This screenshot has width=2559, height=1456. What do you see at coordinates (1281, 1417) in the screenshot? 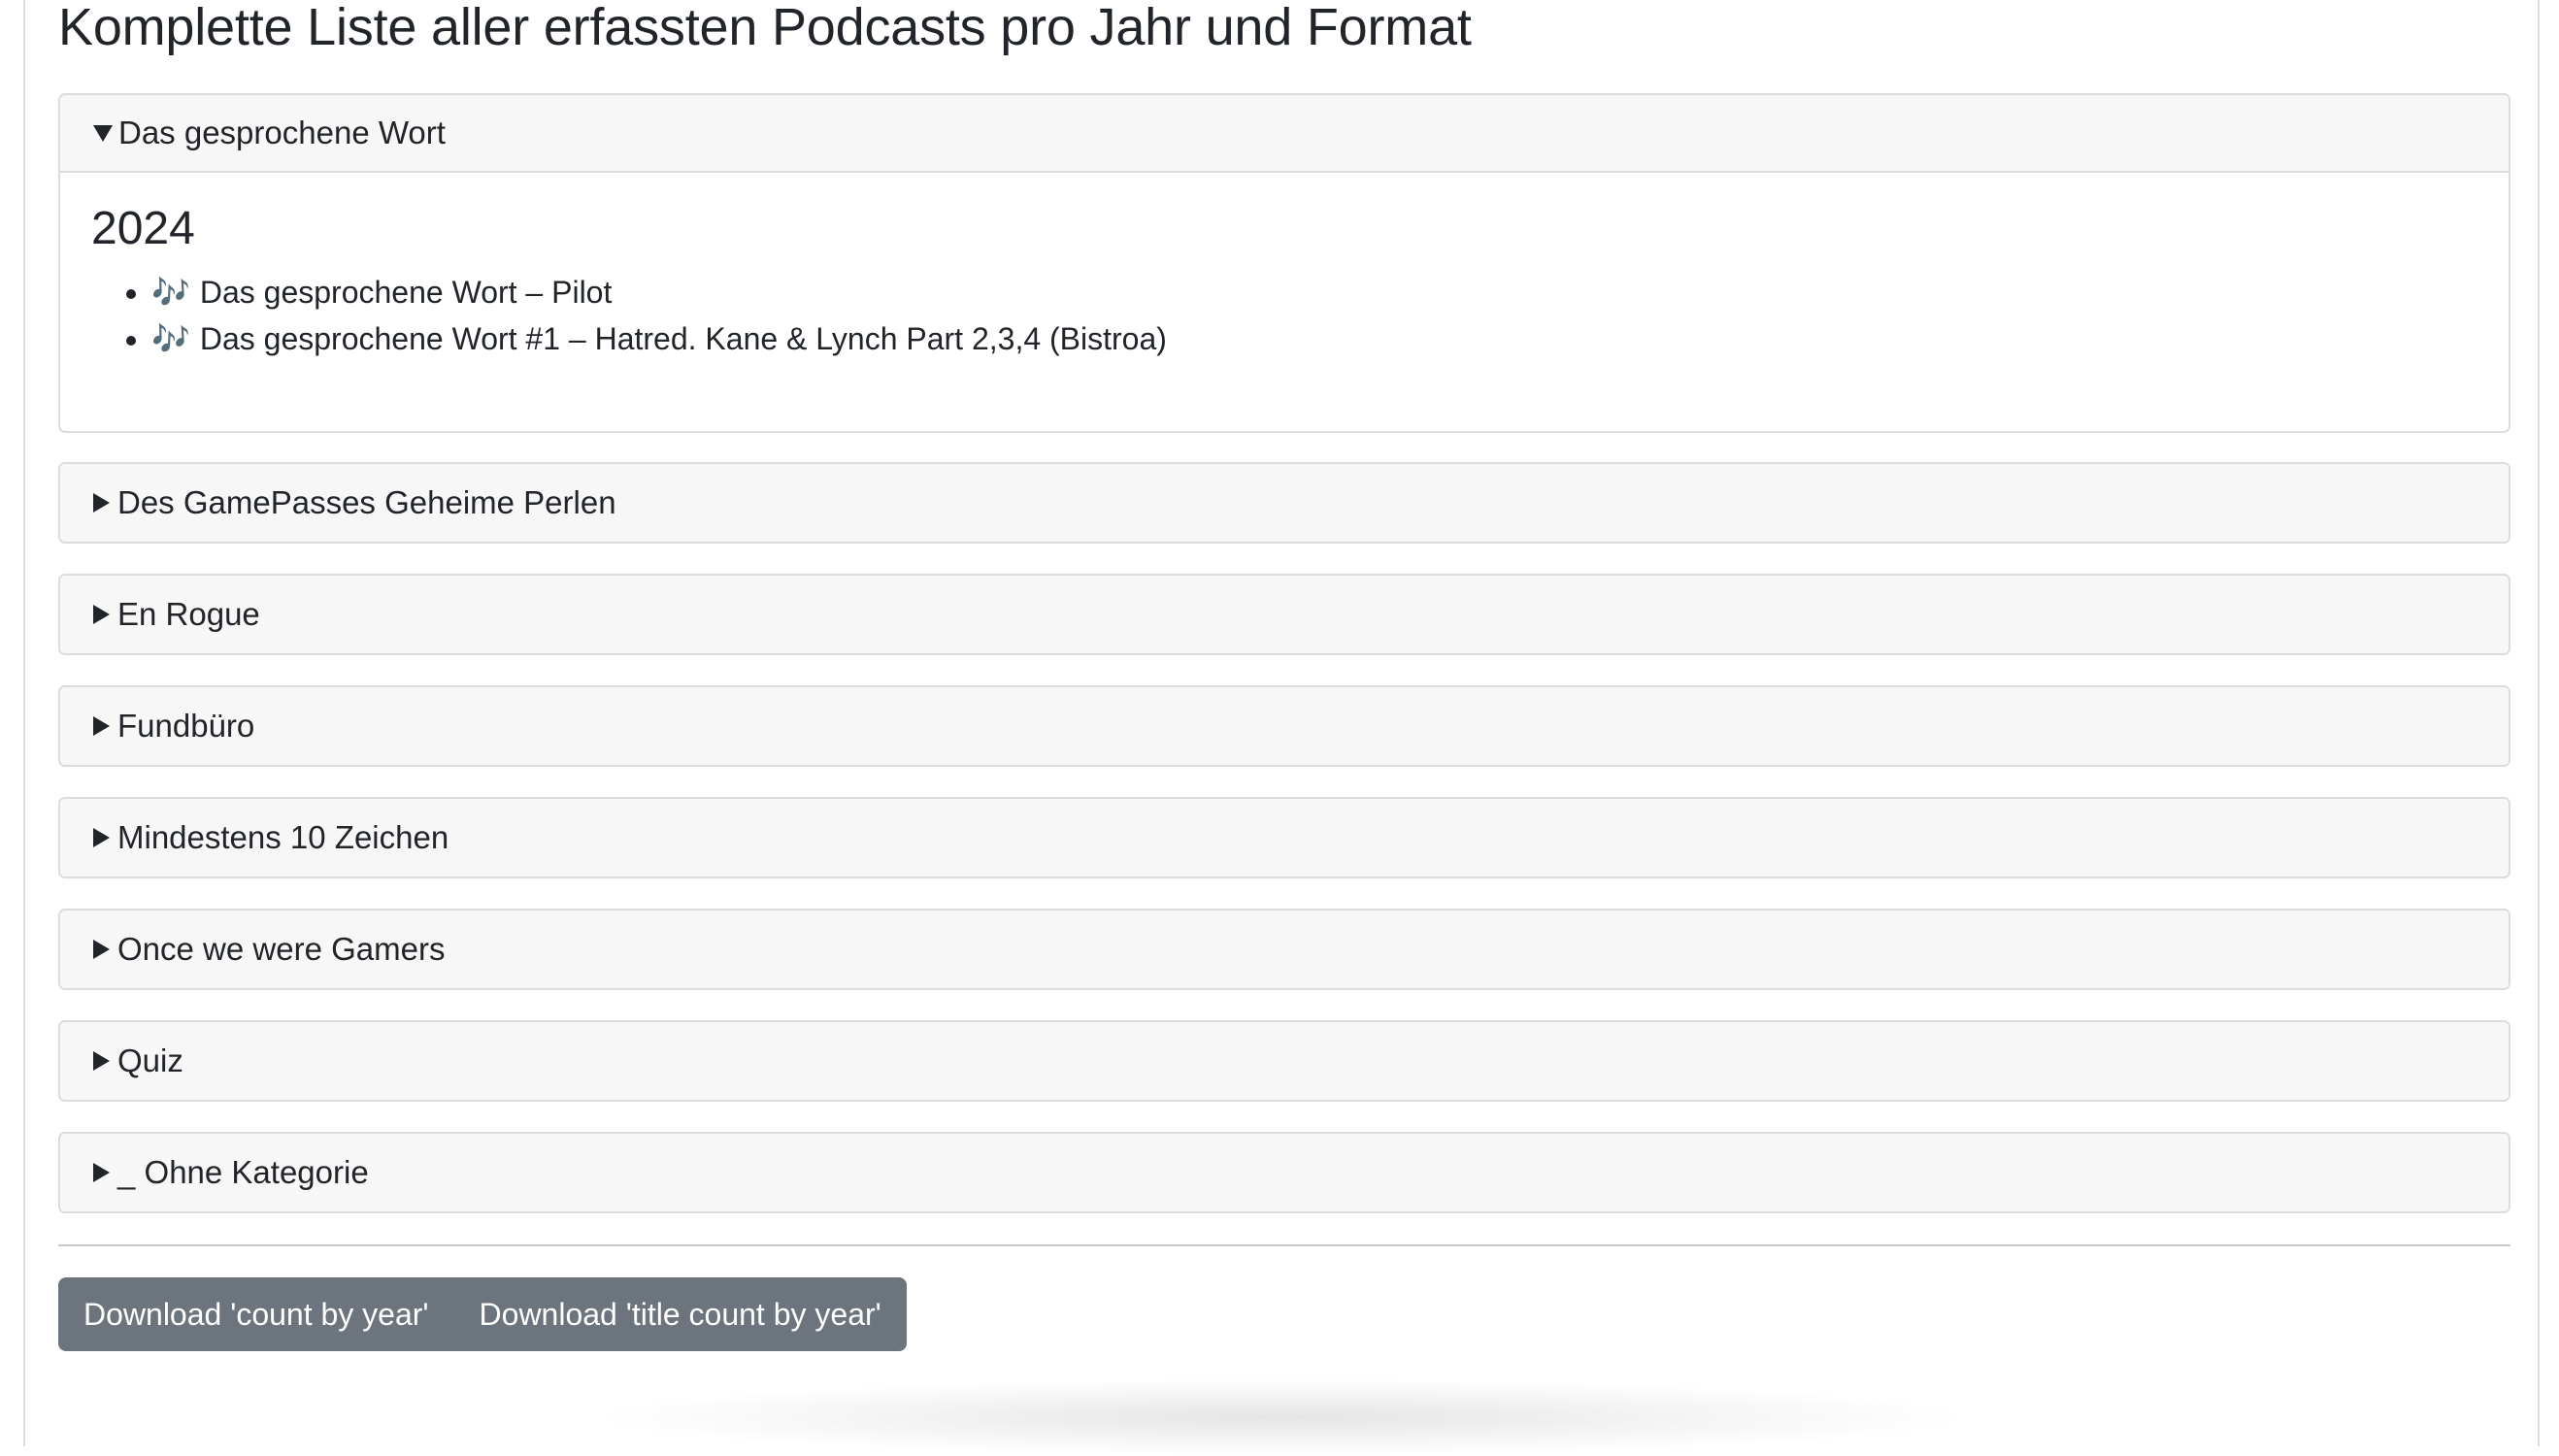
I see `footer-shadow` at bounding box center [1281, 1417].